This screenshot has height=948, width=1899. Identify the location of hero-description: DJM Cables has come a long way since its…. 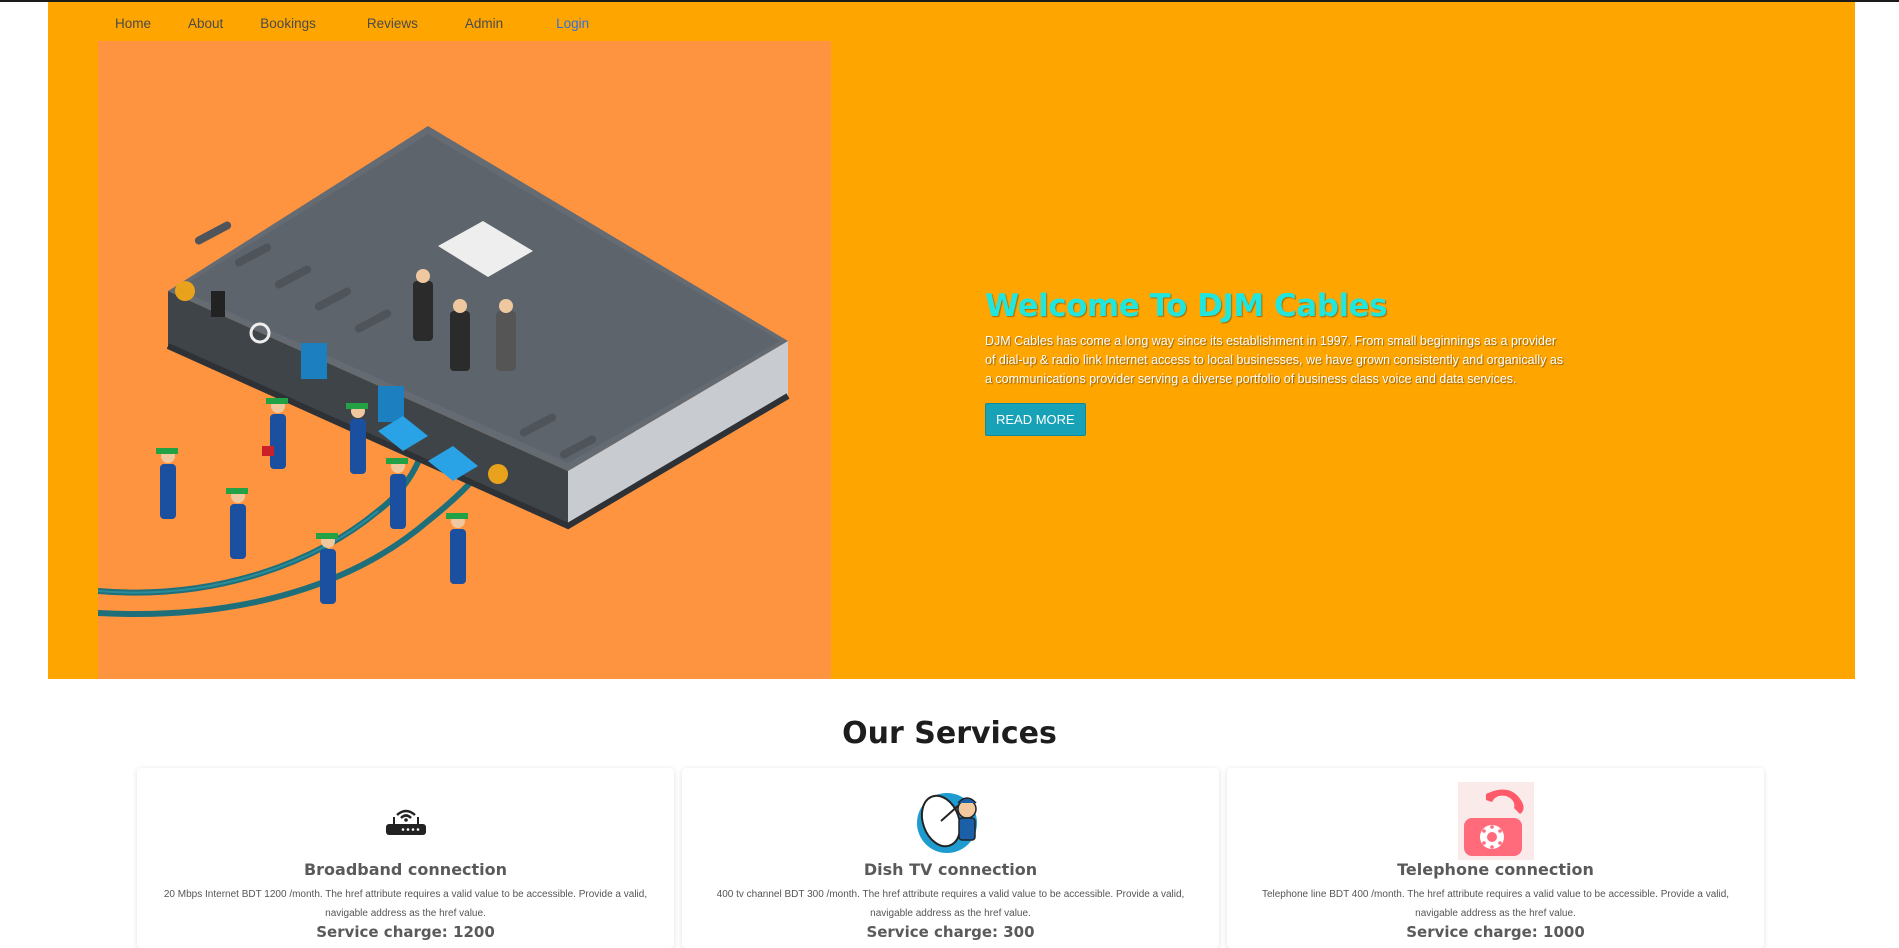
(1274, 360).